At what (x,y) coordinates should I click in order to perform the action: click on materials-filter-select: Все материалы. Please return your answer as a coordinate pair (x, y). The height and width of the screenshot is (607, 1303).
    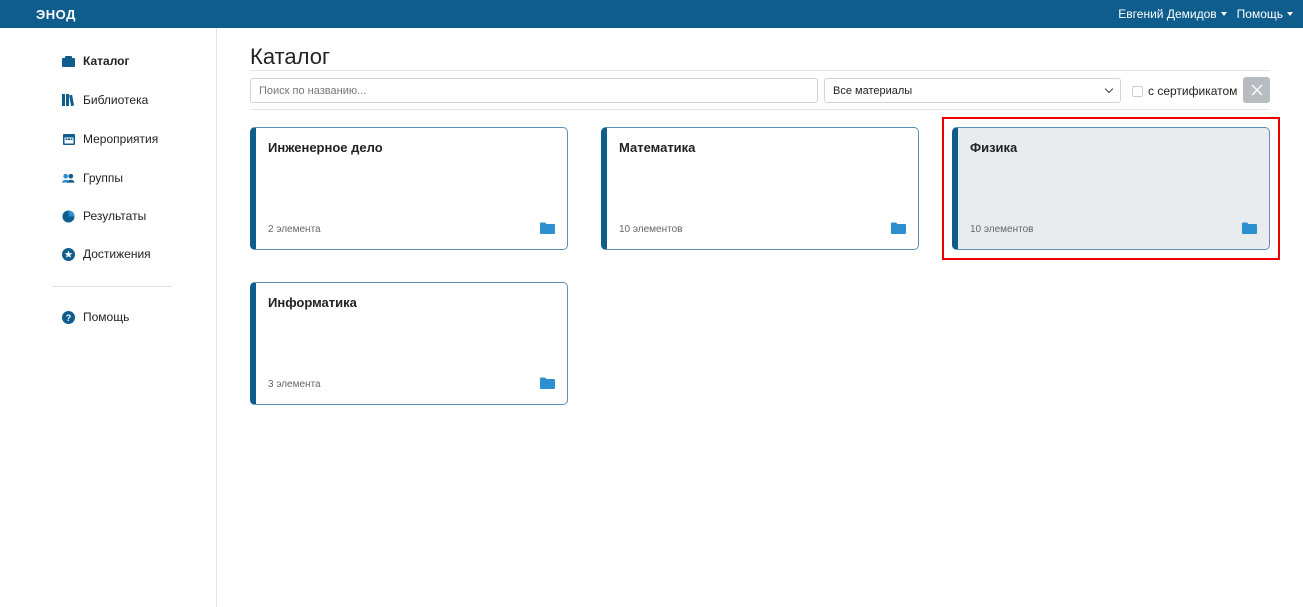
    Looking at the image, I should click on (972, 90).